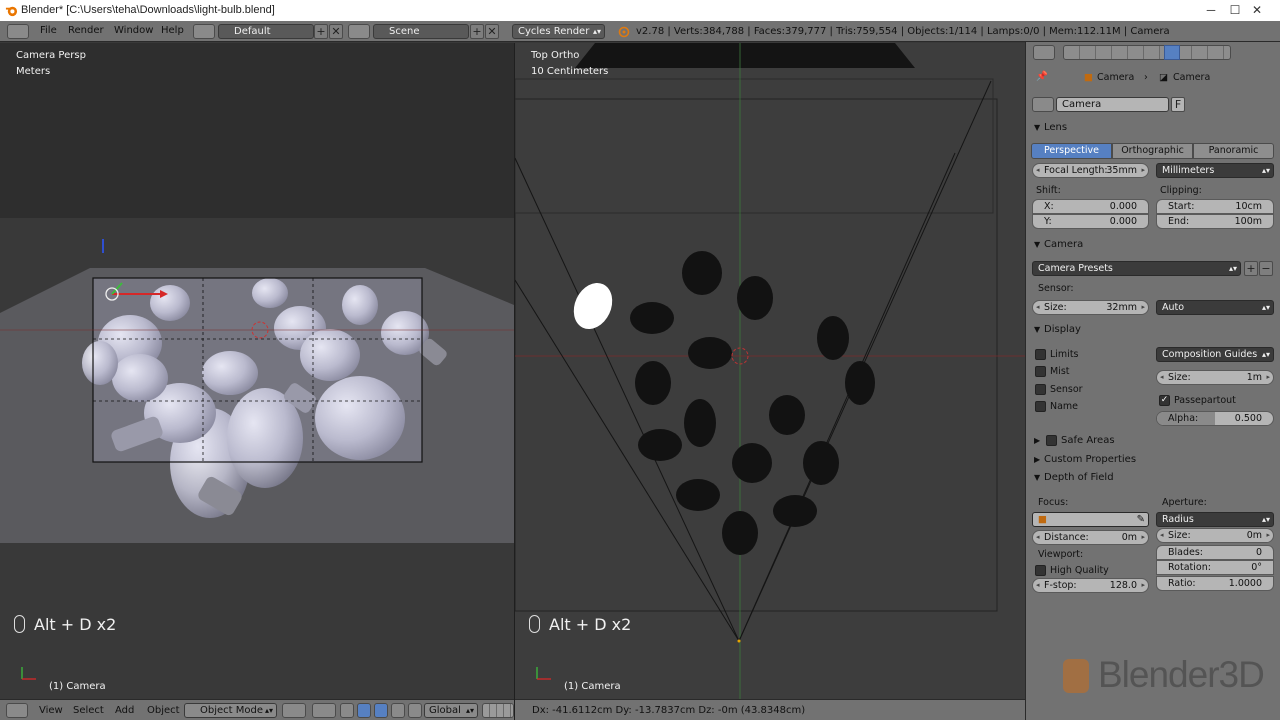 This screenshot has width=1280, height=720. What do you see at coordinates (1055, 307) in the screenshot?
I see `sensor-size-label: Size:` at bounding box center [1055, 307].